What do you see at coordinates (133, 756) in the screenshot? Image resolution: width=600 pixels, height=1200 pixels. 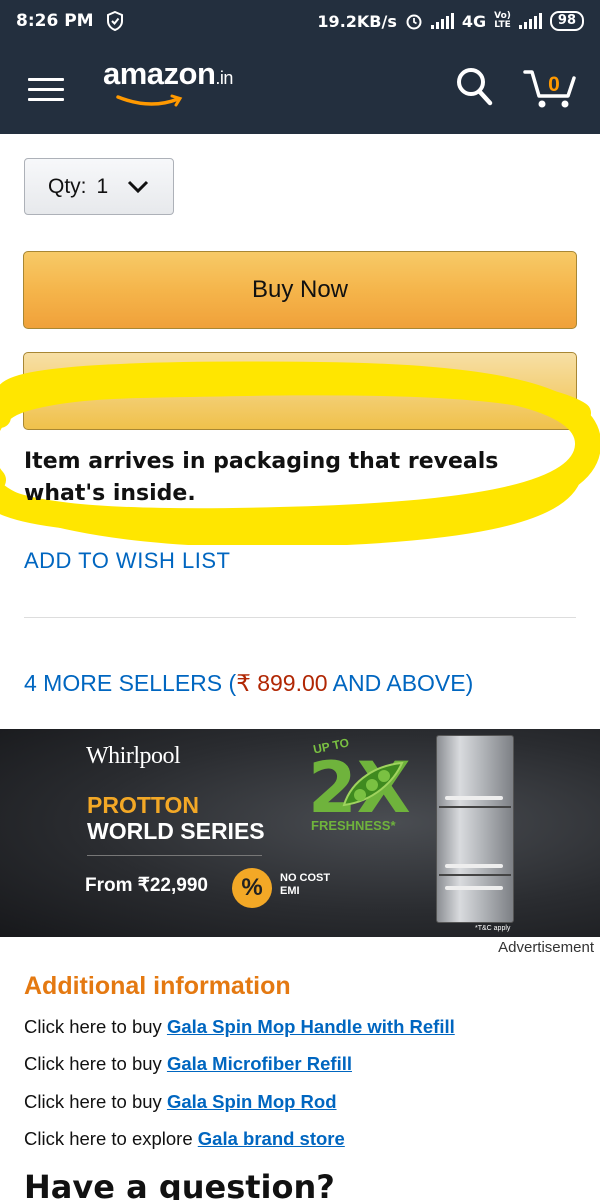 I see `ad-brand: Whirlpool` at bounding box center [133, 756].